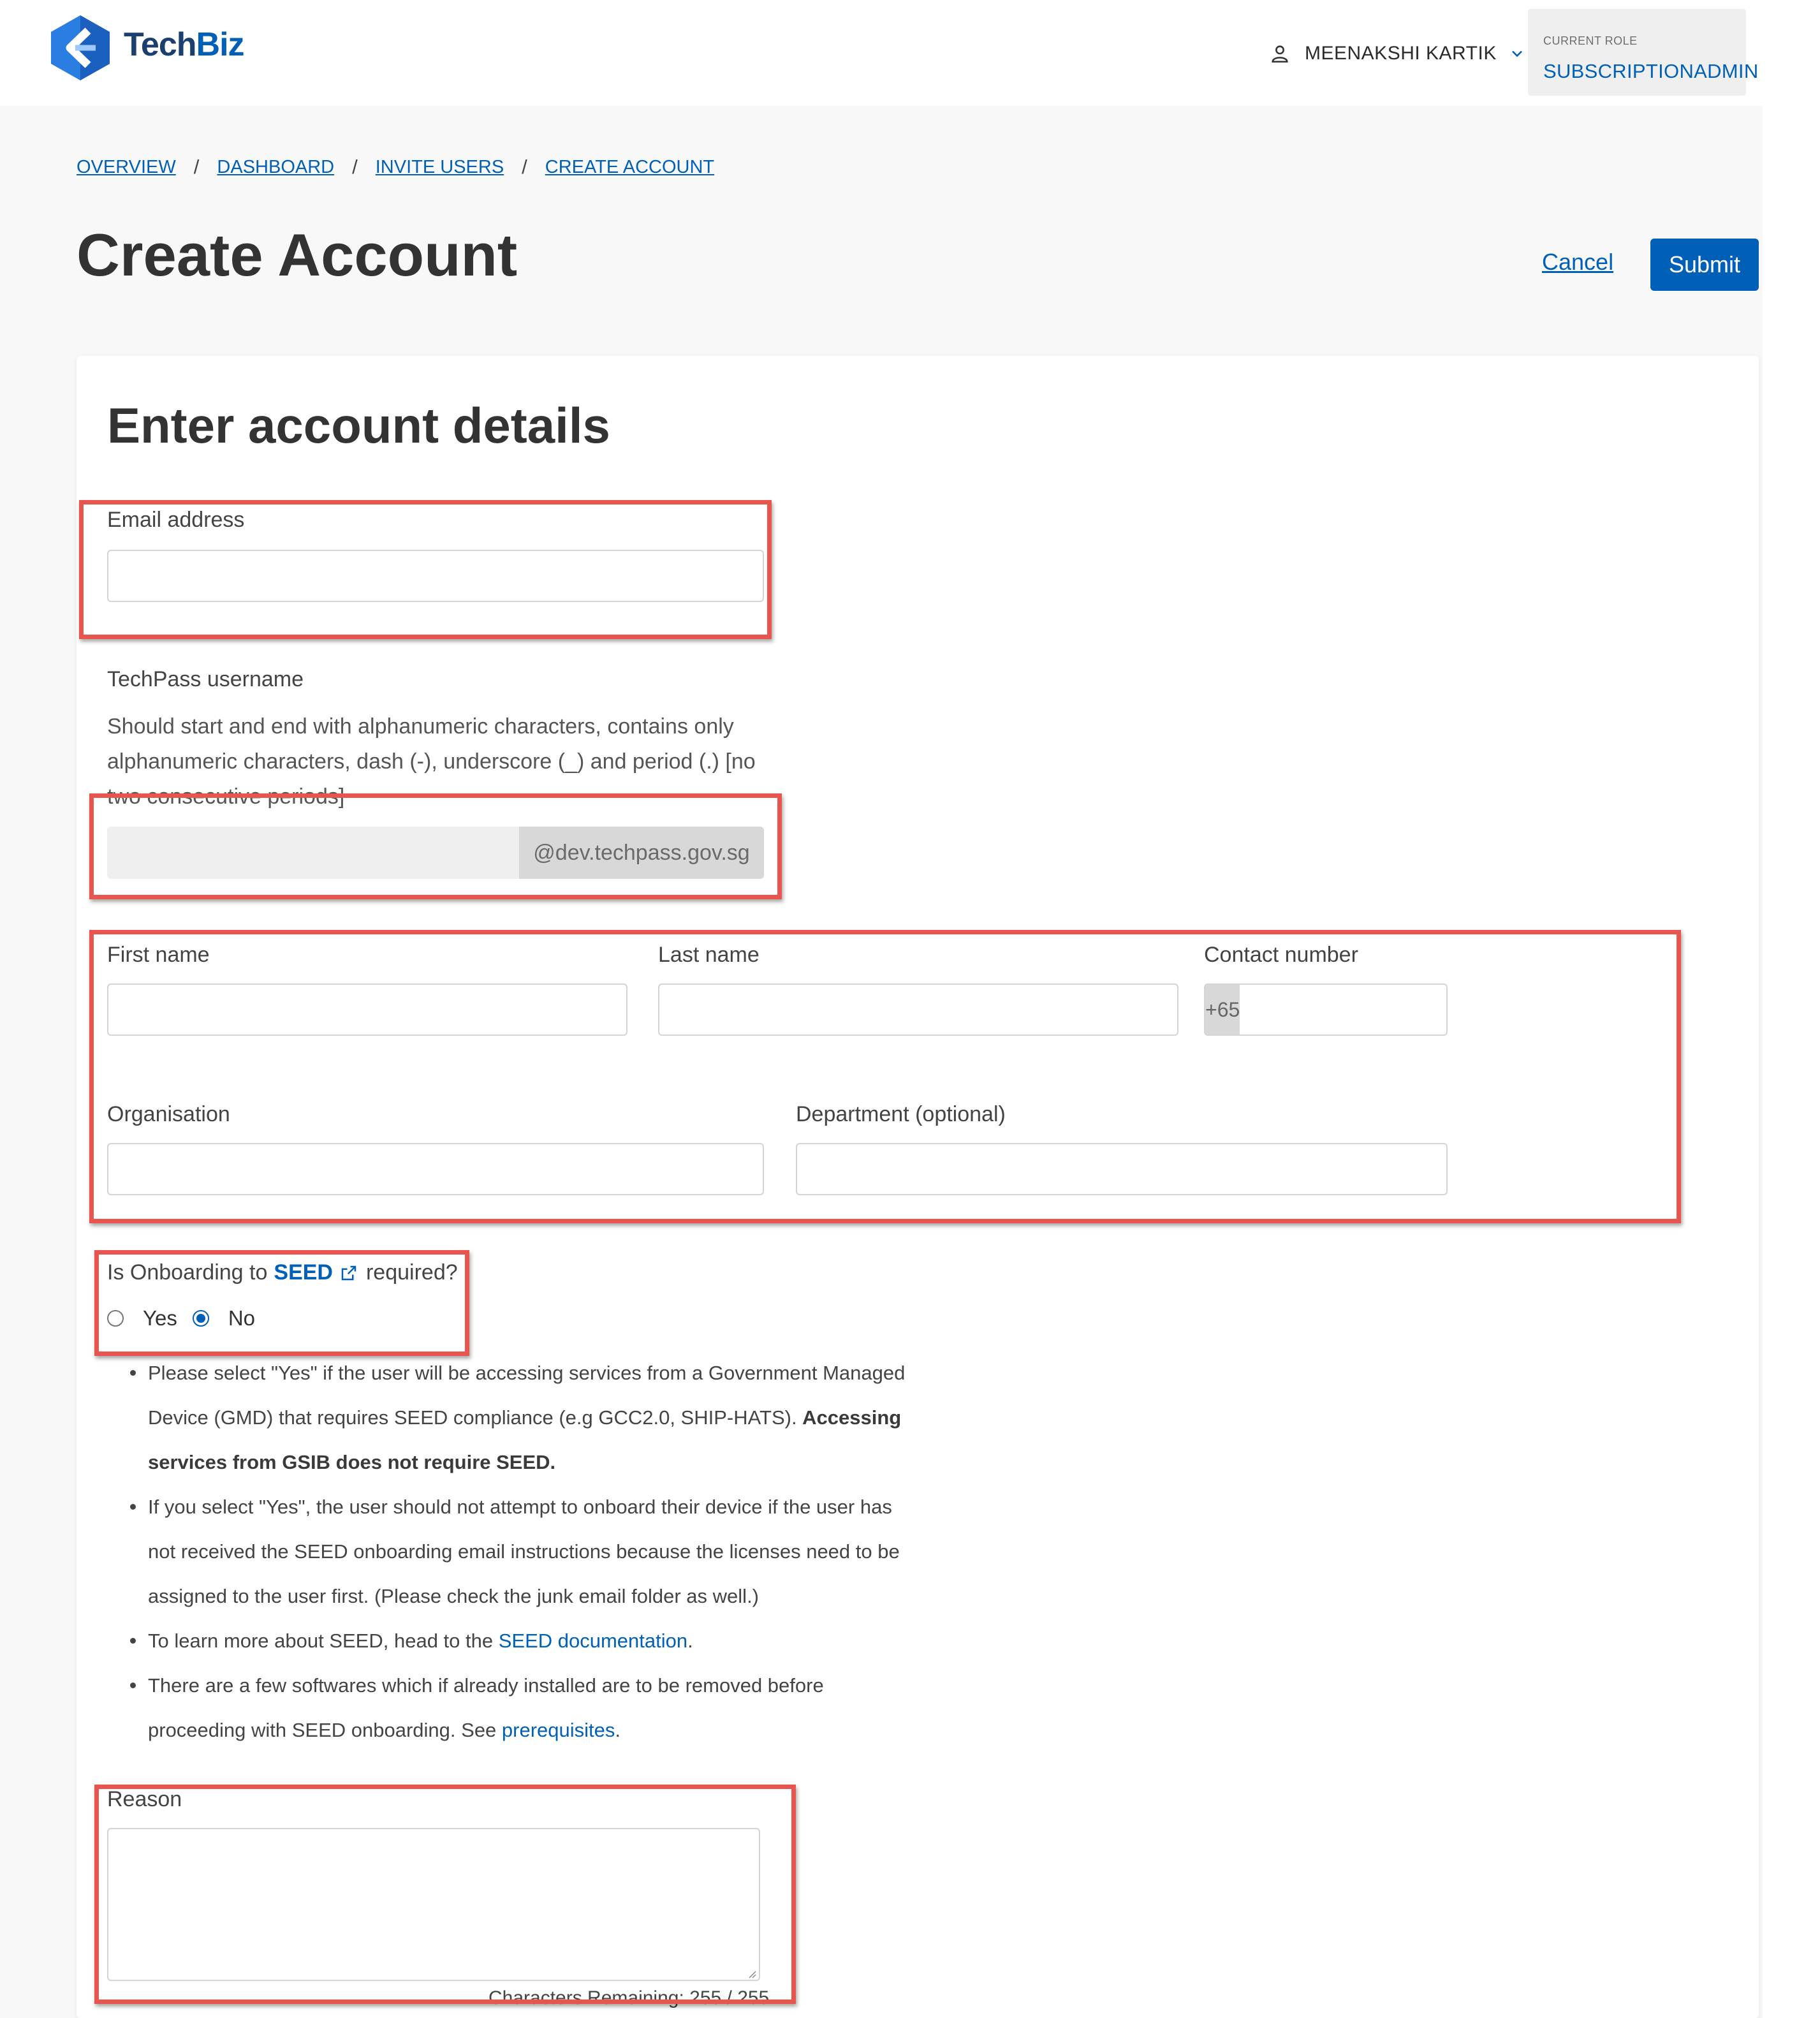  What do you see at coordinates (80, 47) in the screenshot?
I see `techbiz-logo-icon` at bounding box center [80, 47].